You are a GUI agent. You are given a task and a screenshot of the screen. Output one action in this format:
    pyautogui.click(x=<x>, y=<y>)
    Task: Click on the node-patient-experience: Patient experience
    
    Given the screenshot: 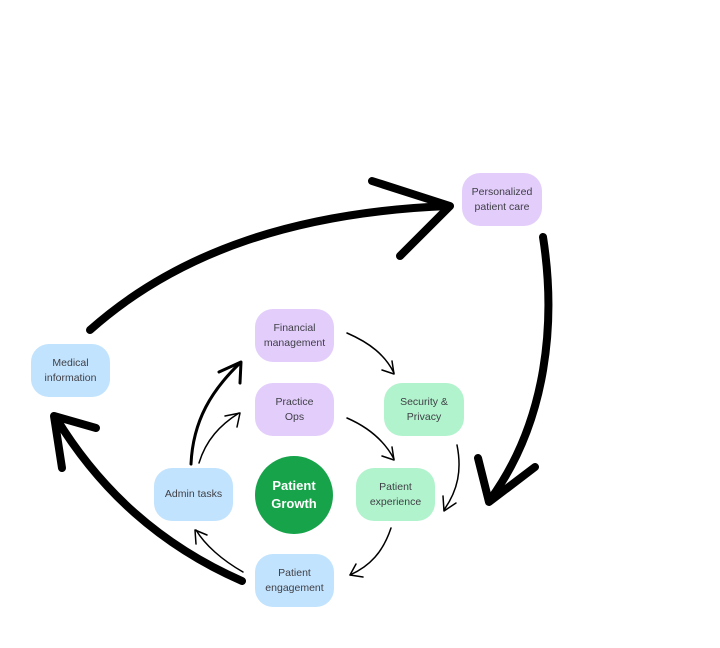 What is the action you would take?
    pyautogui.click(x=395, y=494)
    